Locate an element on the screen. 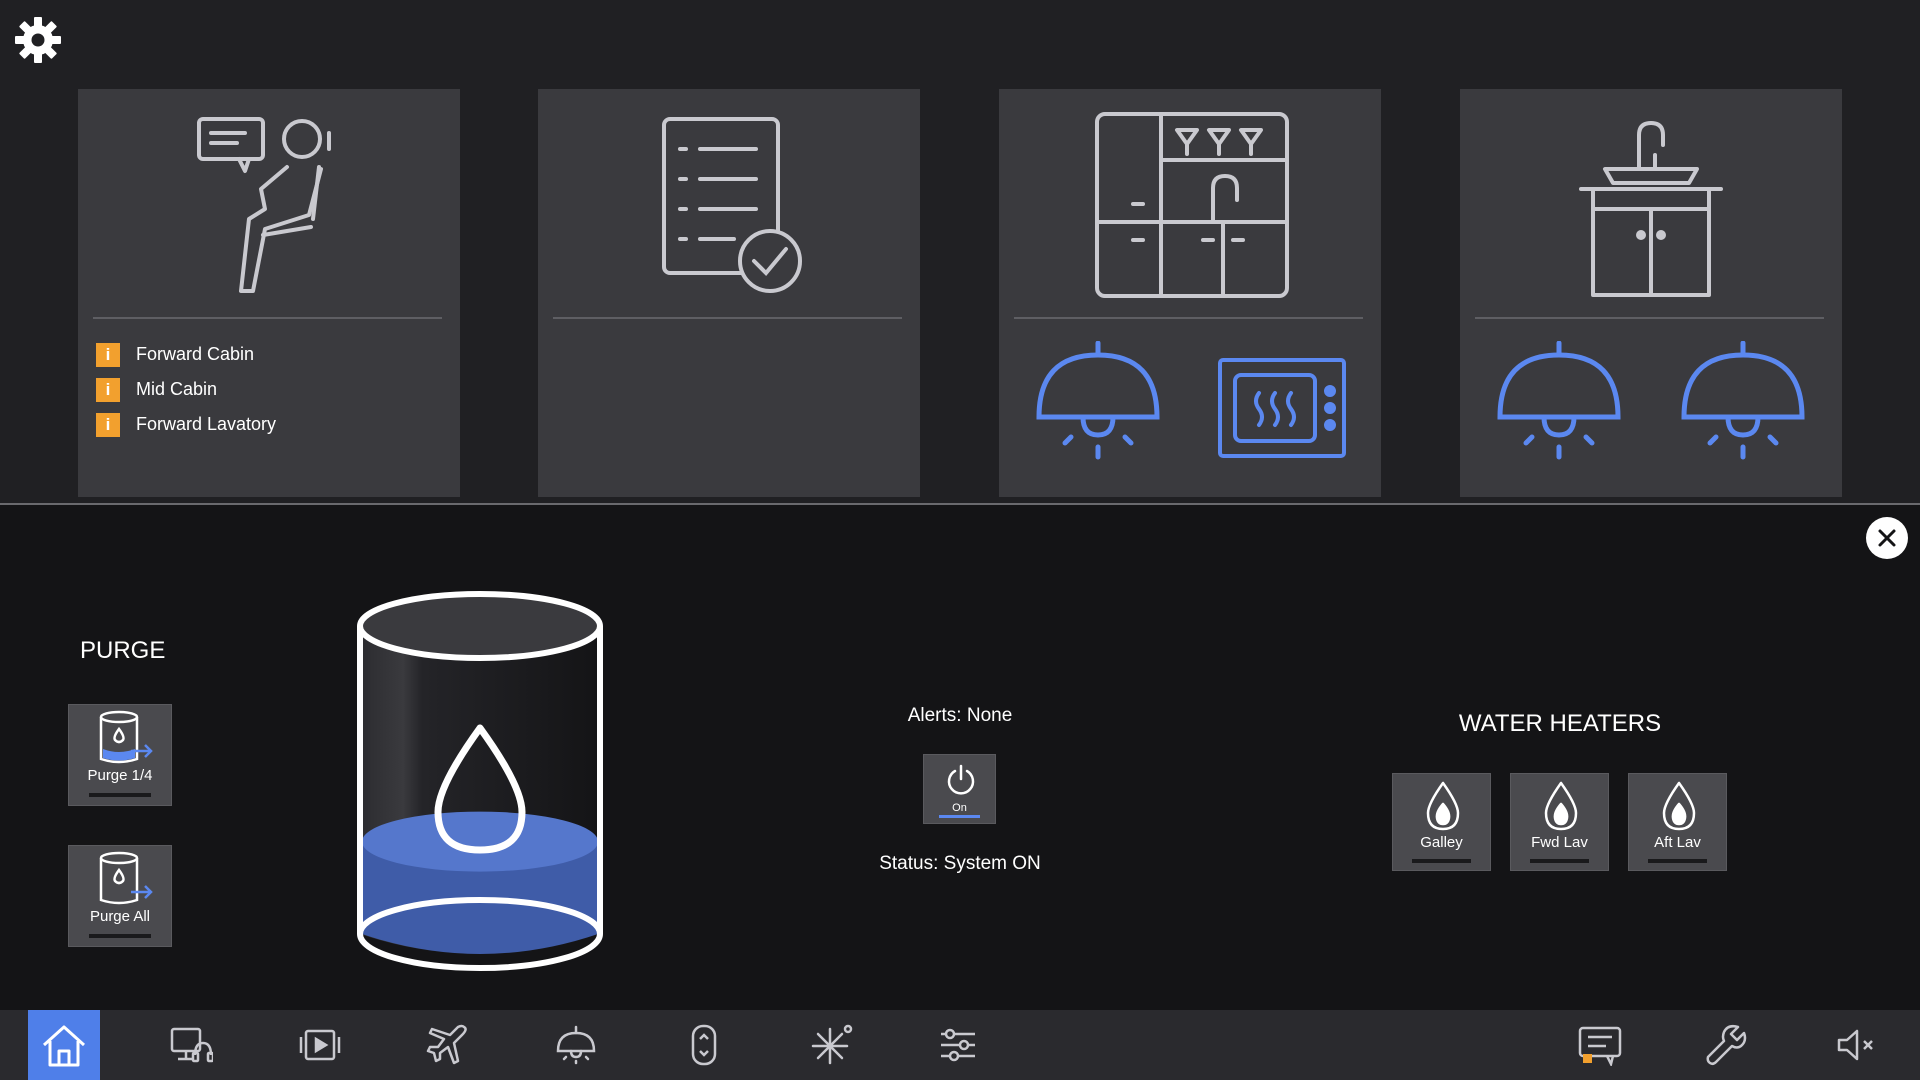 The height and width of the screenshot is (1080, 1920). checklist-card is located at coordinates (729, 293).